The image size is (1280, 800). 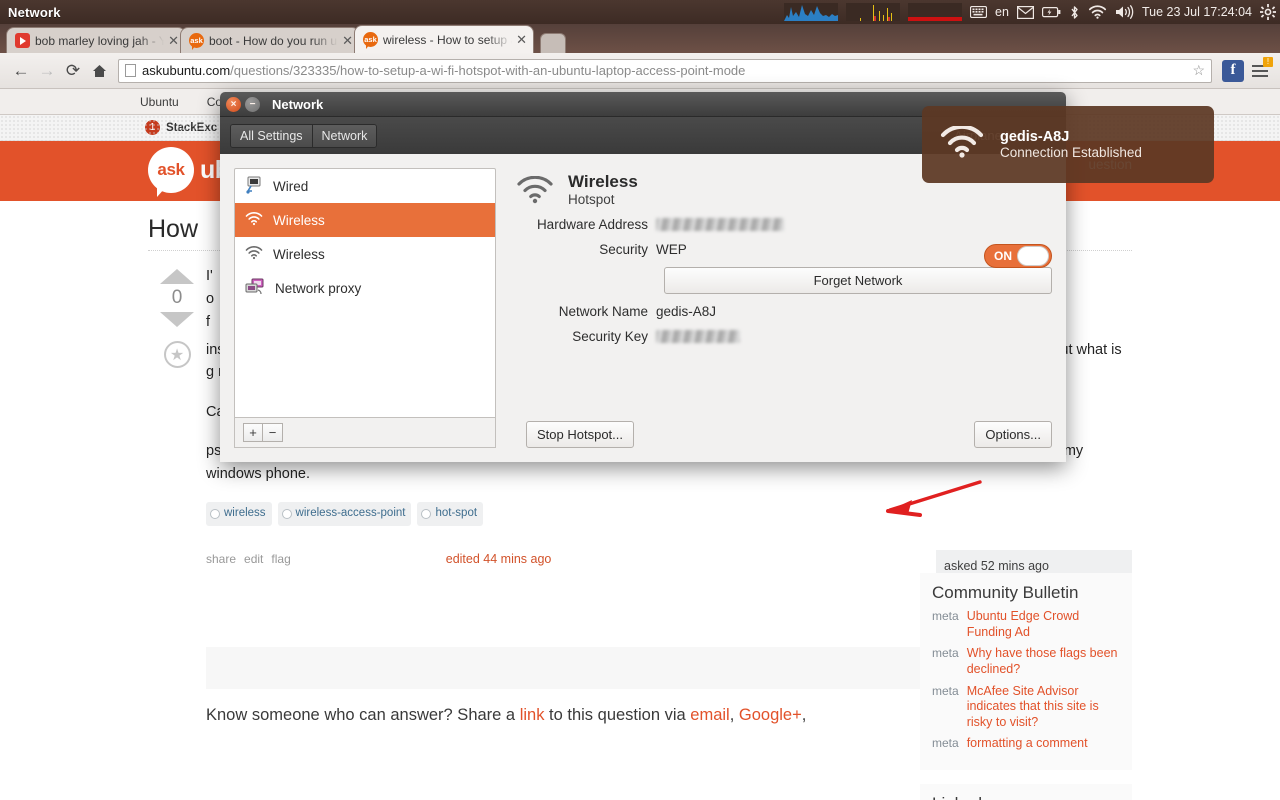 I want to click on network-proxy-icon, so click(x=255, y=288).